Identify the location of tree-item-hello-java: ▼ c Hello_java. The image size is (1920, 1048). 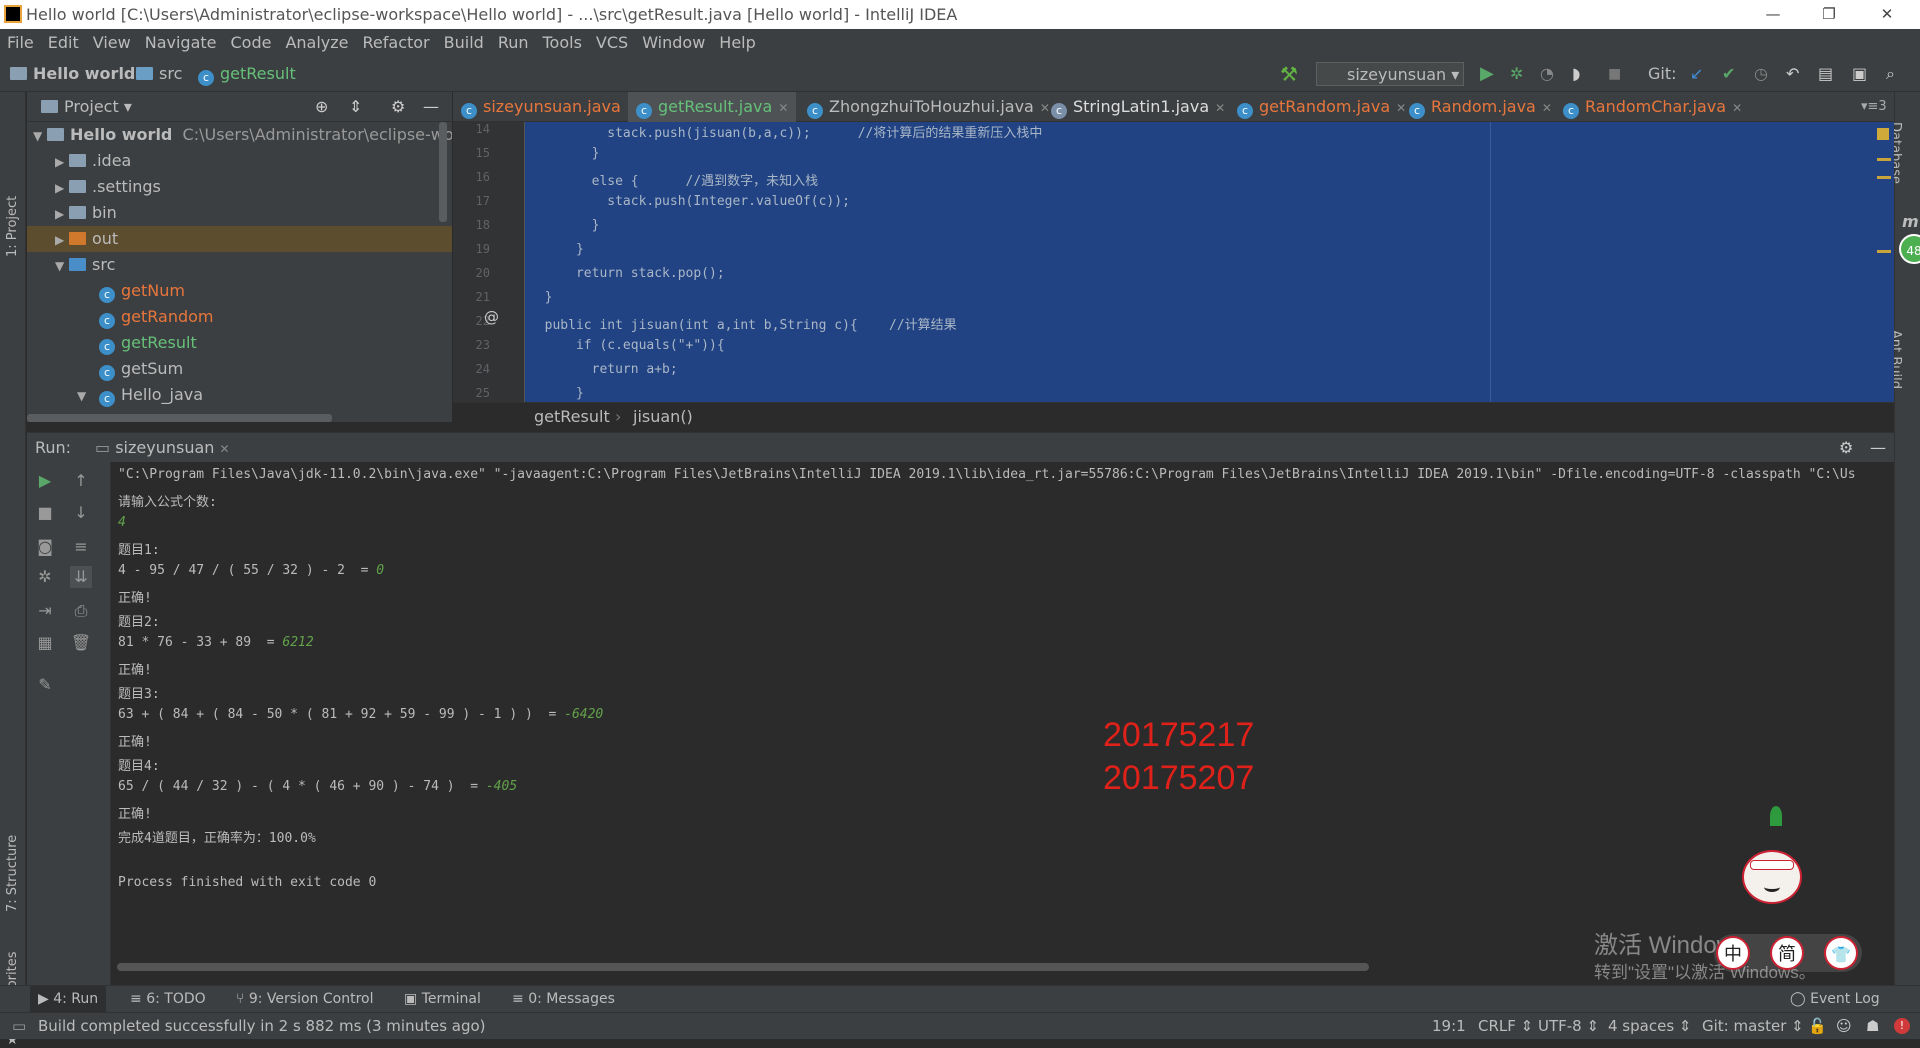
(140, 395).